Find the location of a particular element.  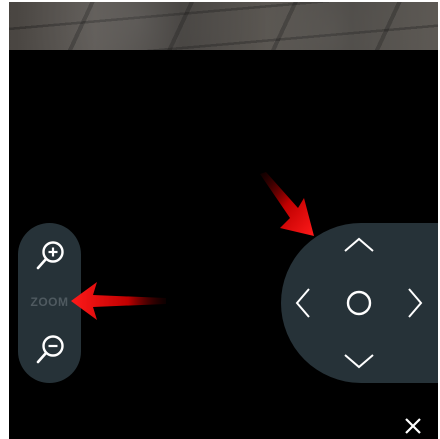

annotation-arrow-dpad is located at coordinates (287, 204).